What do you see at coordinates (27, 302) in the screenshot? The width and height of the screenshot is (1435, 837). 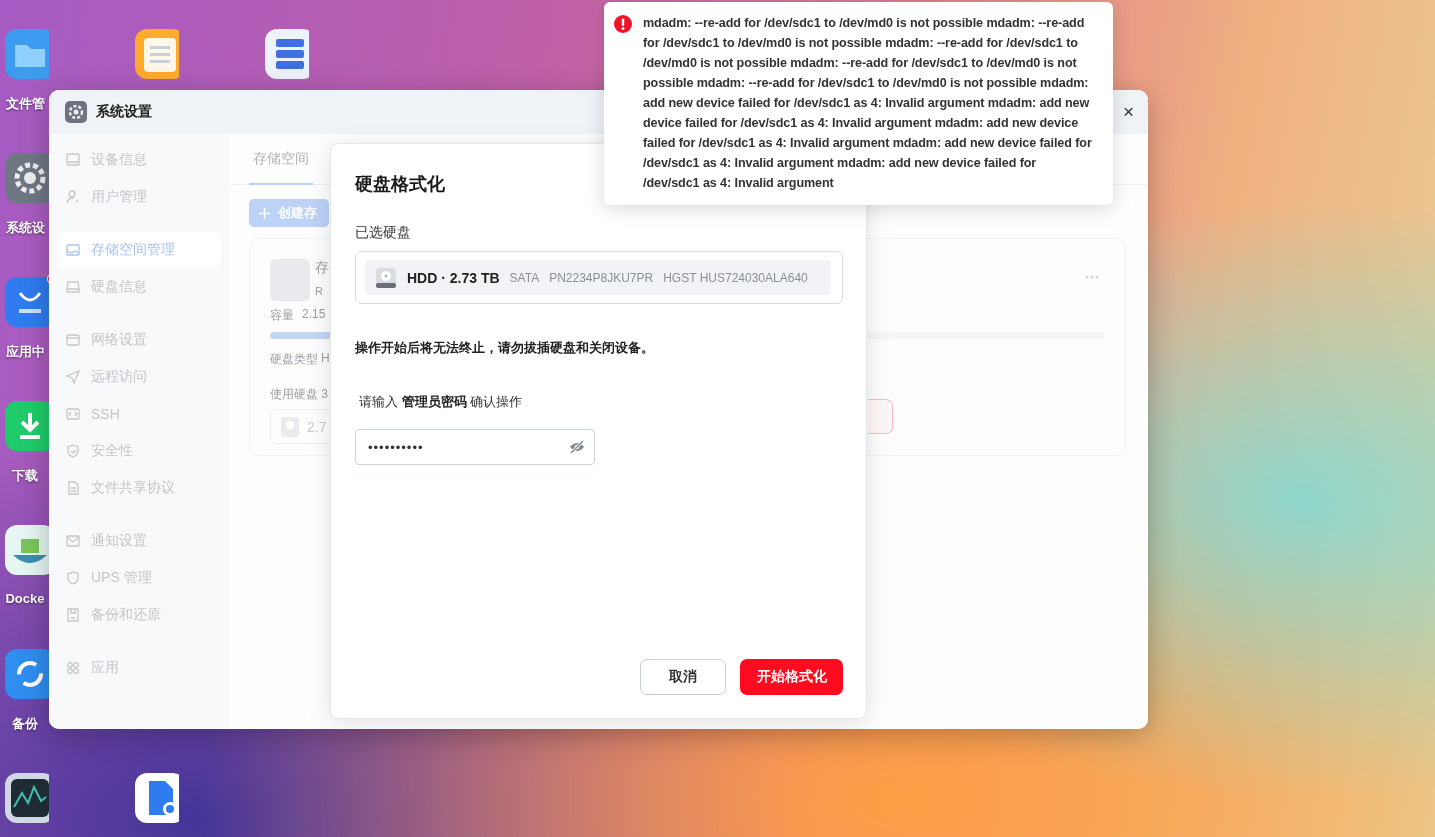 I see `shopping-bag-icon` at bounding box center [27, 302].